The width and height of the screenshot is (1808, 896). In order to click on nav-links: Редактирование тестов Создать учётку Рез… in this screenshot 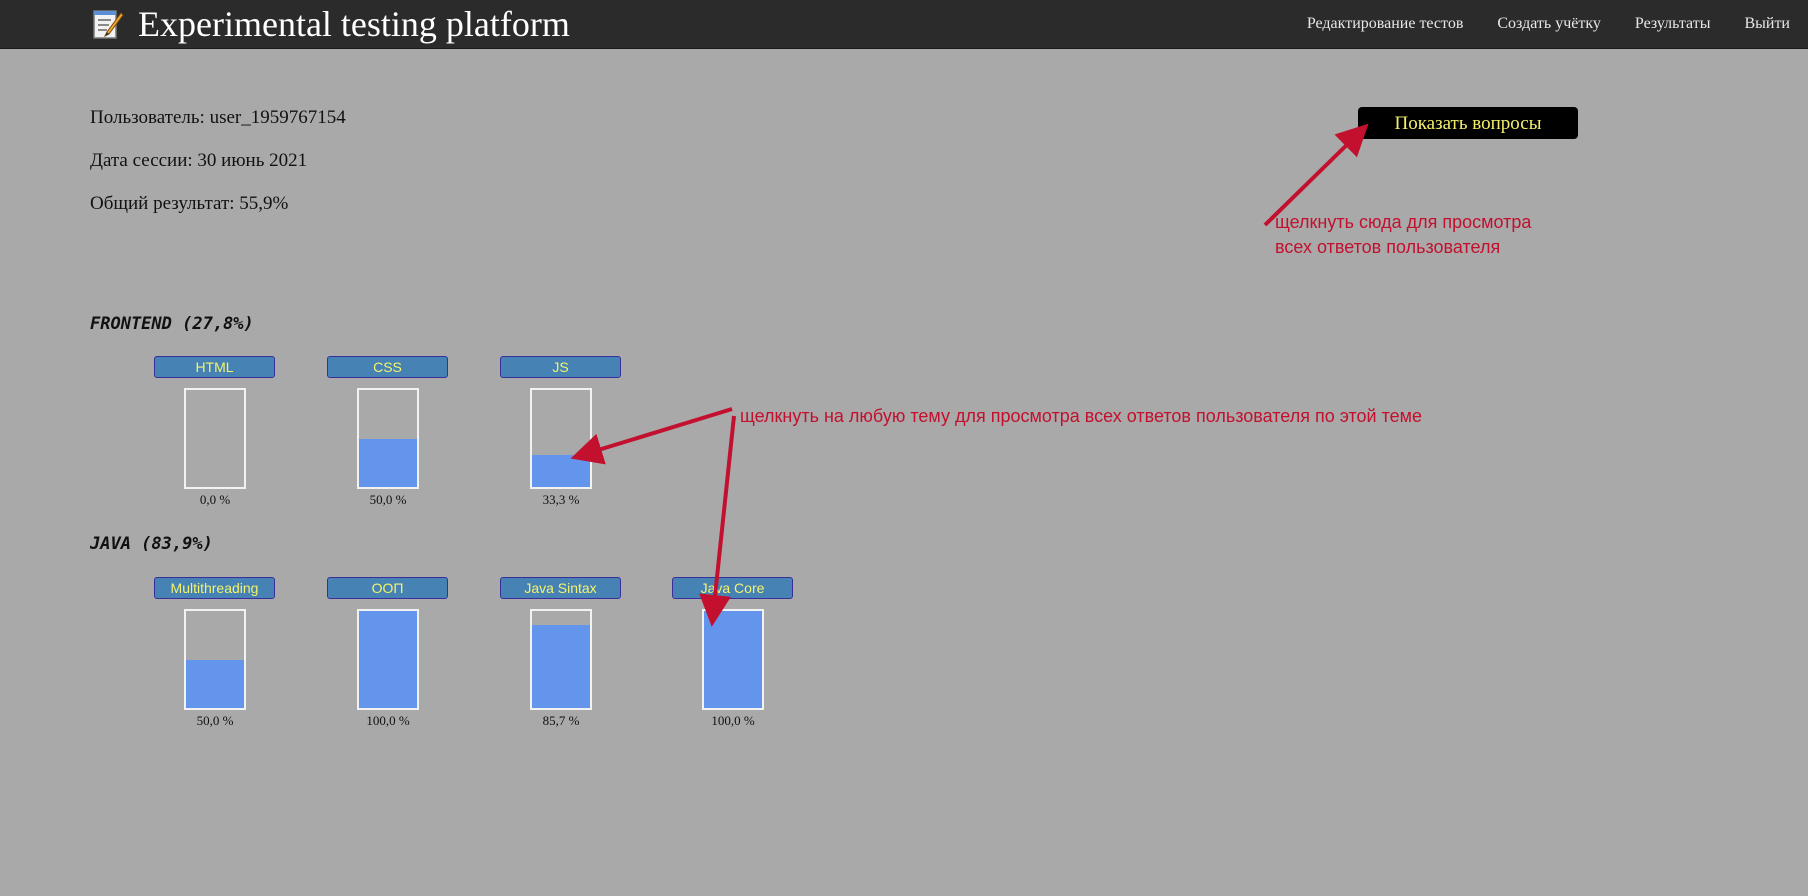, I will do `click(1531, 24)`.